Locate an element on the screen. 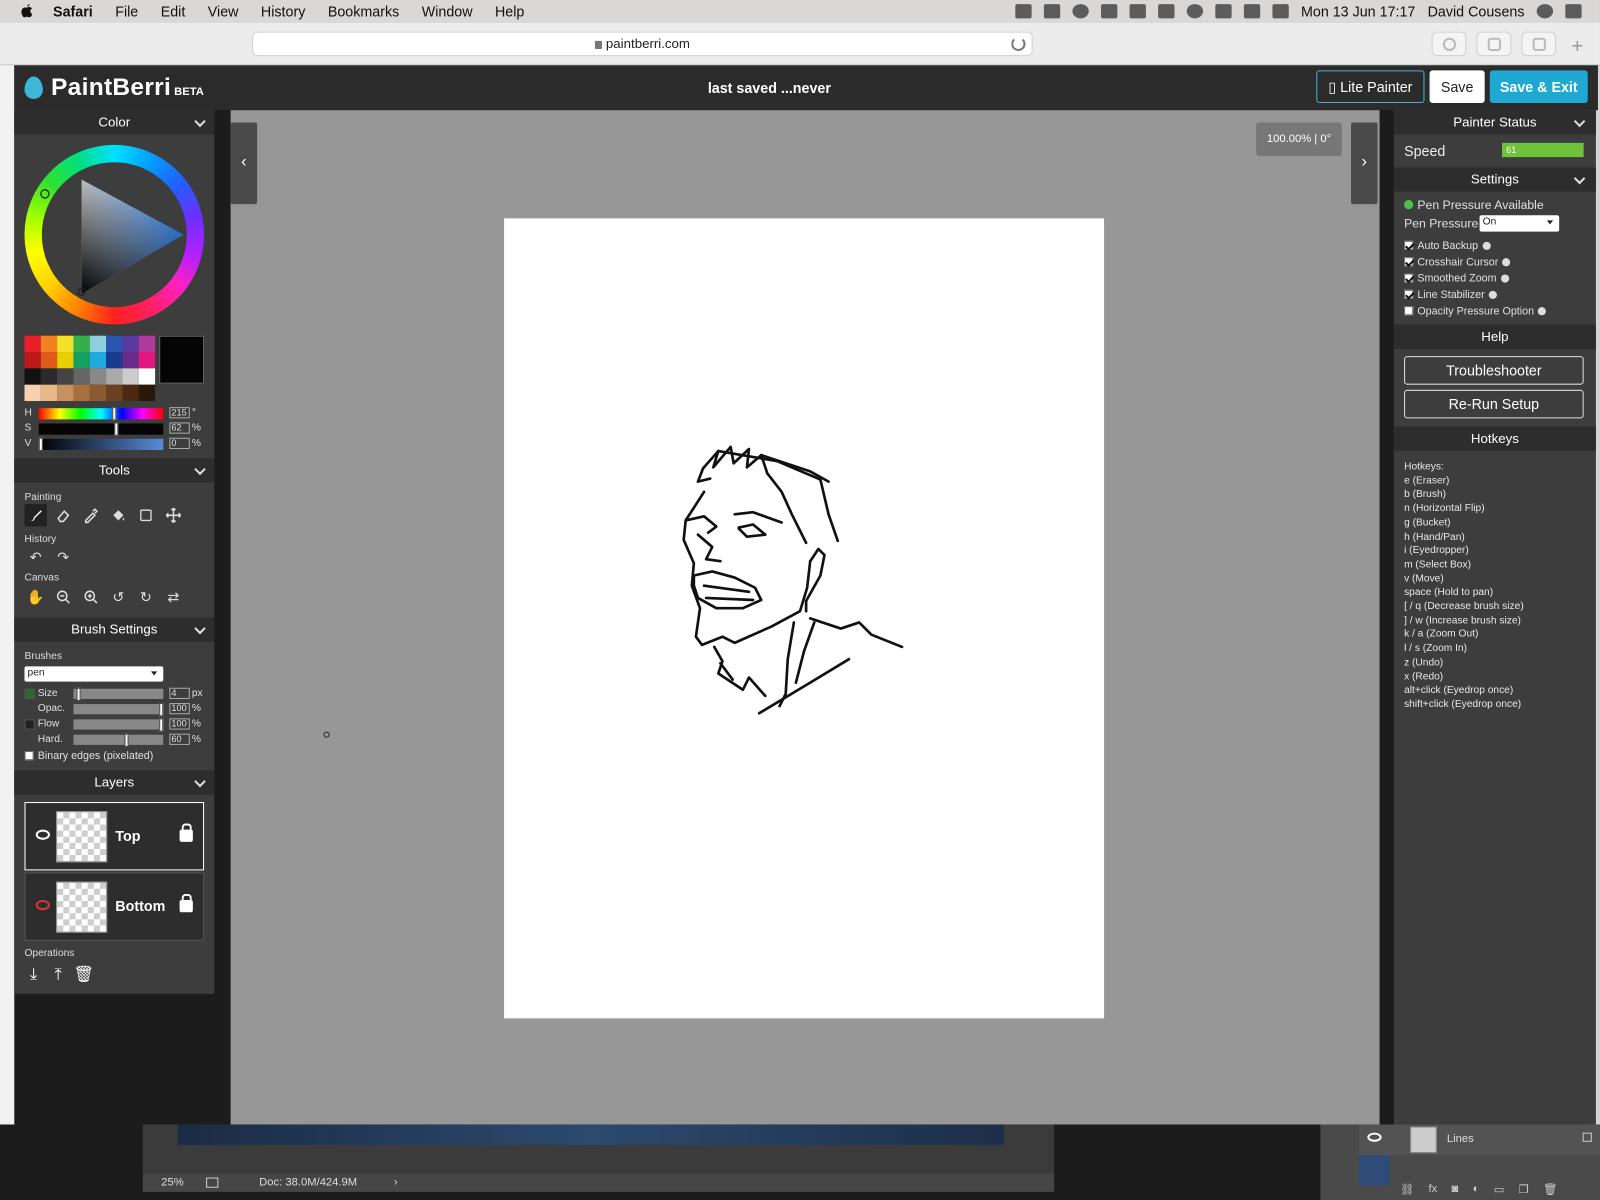 Image resolution: width=1600 pixels, height=1200 pixels. hue-knob is located at coordinates (114, 414).